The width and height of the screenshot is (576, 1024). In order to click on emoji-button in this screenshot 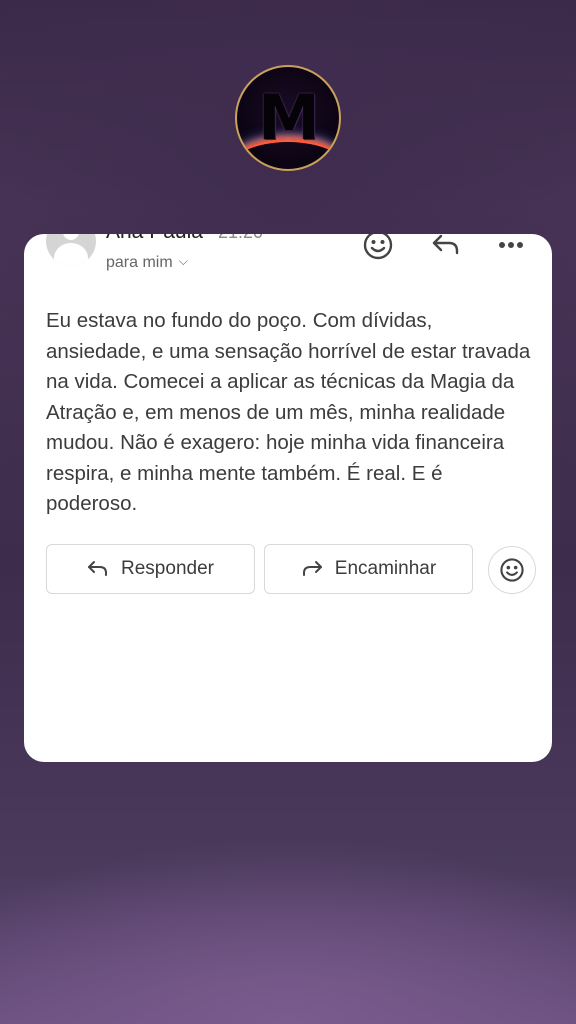, I will do `click(512, 570)`.